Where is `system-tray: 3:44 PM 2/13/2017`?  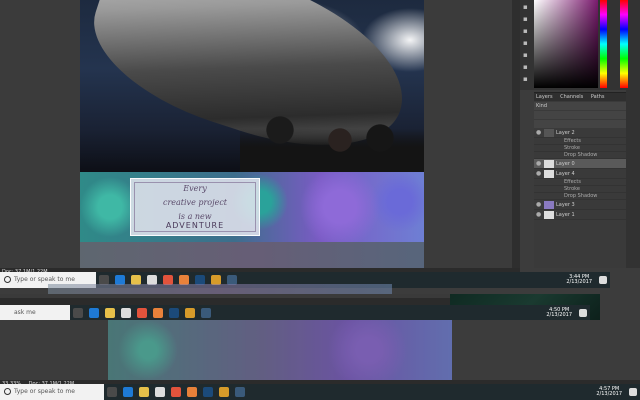
system-tray: 3:44 PM 2/13/2017 is located at coordinates (586, 280).